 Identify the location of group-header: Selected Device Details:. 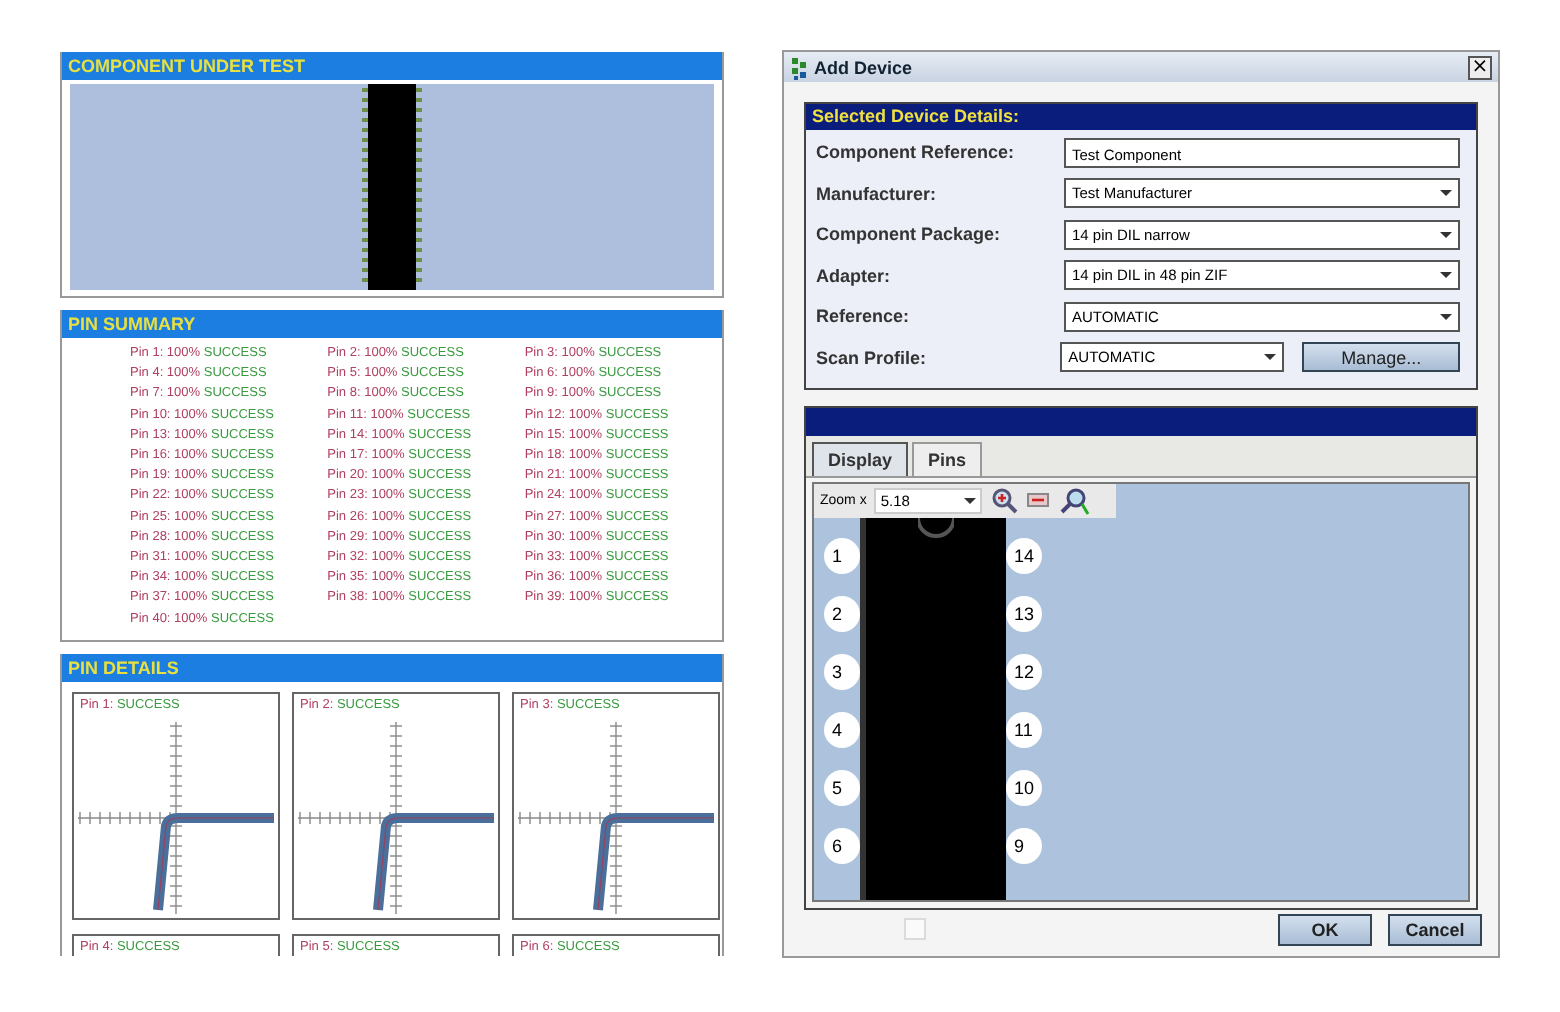
(1141, 117).